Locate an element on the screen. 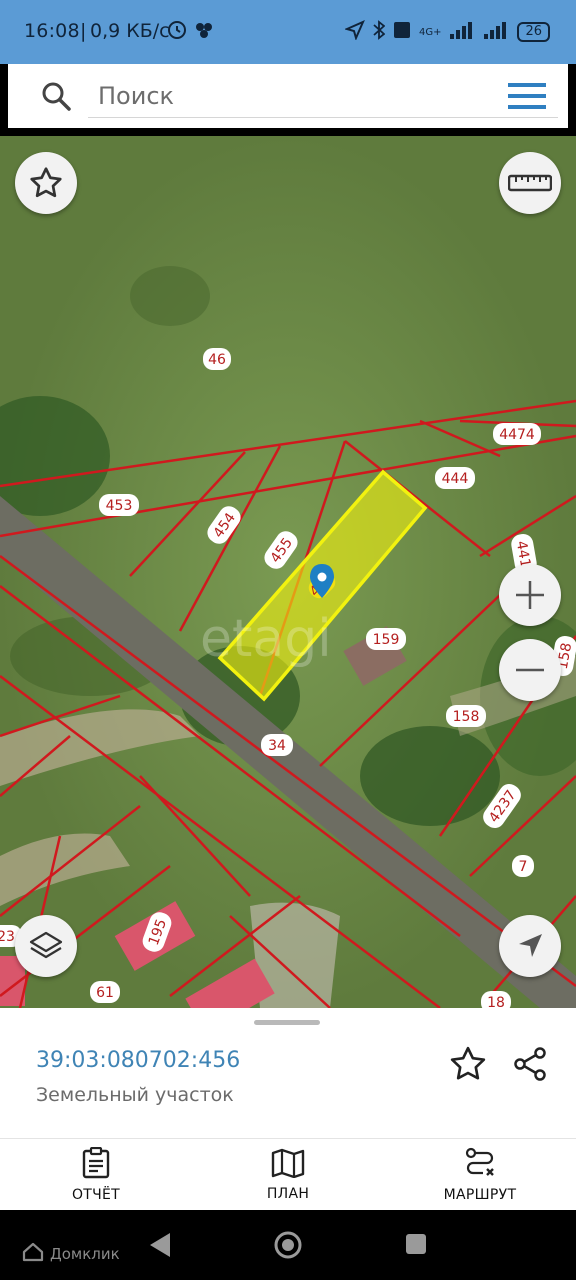  parcel-label: 158 is located at coordinates (466, 717).